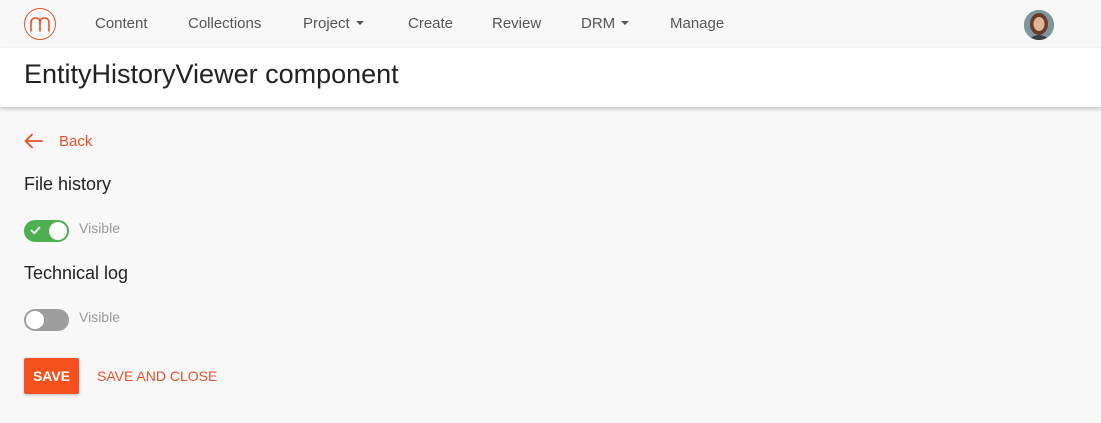 The image size is (1101, 423). I want to click on nav-item-label: Collections, so click(225, 23).